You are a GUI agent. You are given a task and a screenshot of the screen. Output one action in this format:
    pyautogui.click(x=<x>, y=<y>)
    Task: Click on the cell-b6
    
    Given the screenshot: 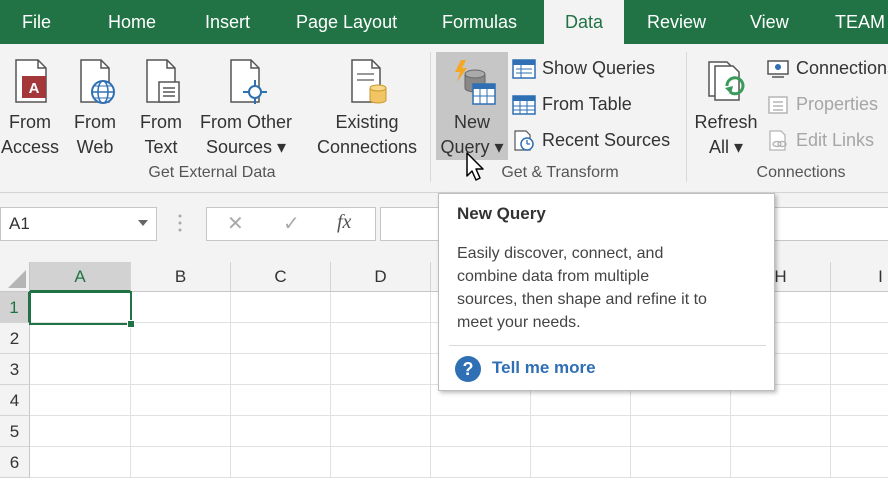 What is the action you would take?
    pyautogui.click(x=181, y=462)
    